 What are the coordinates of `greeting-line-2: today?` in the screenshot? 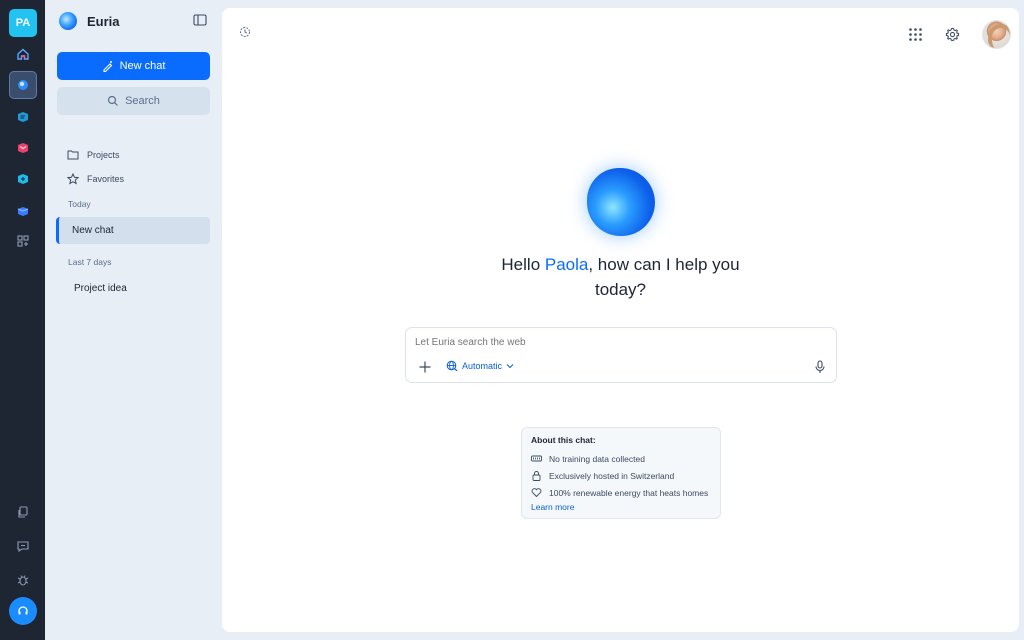 It's located at (620, 289).